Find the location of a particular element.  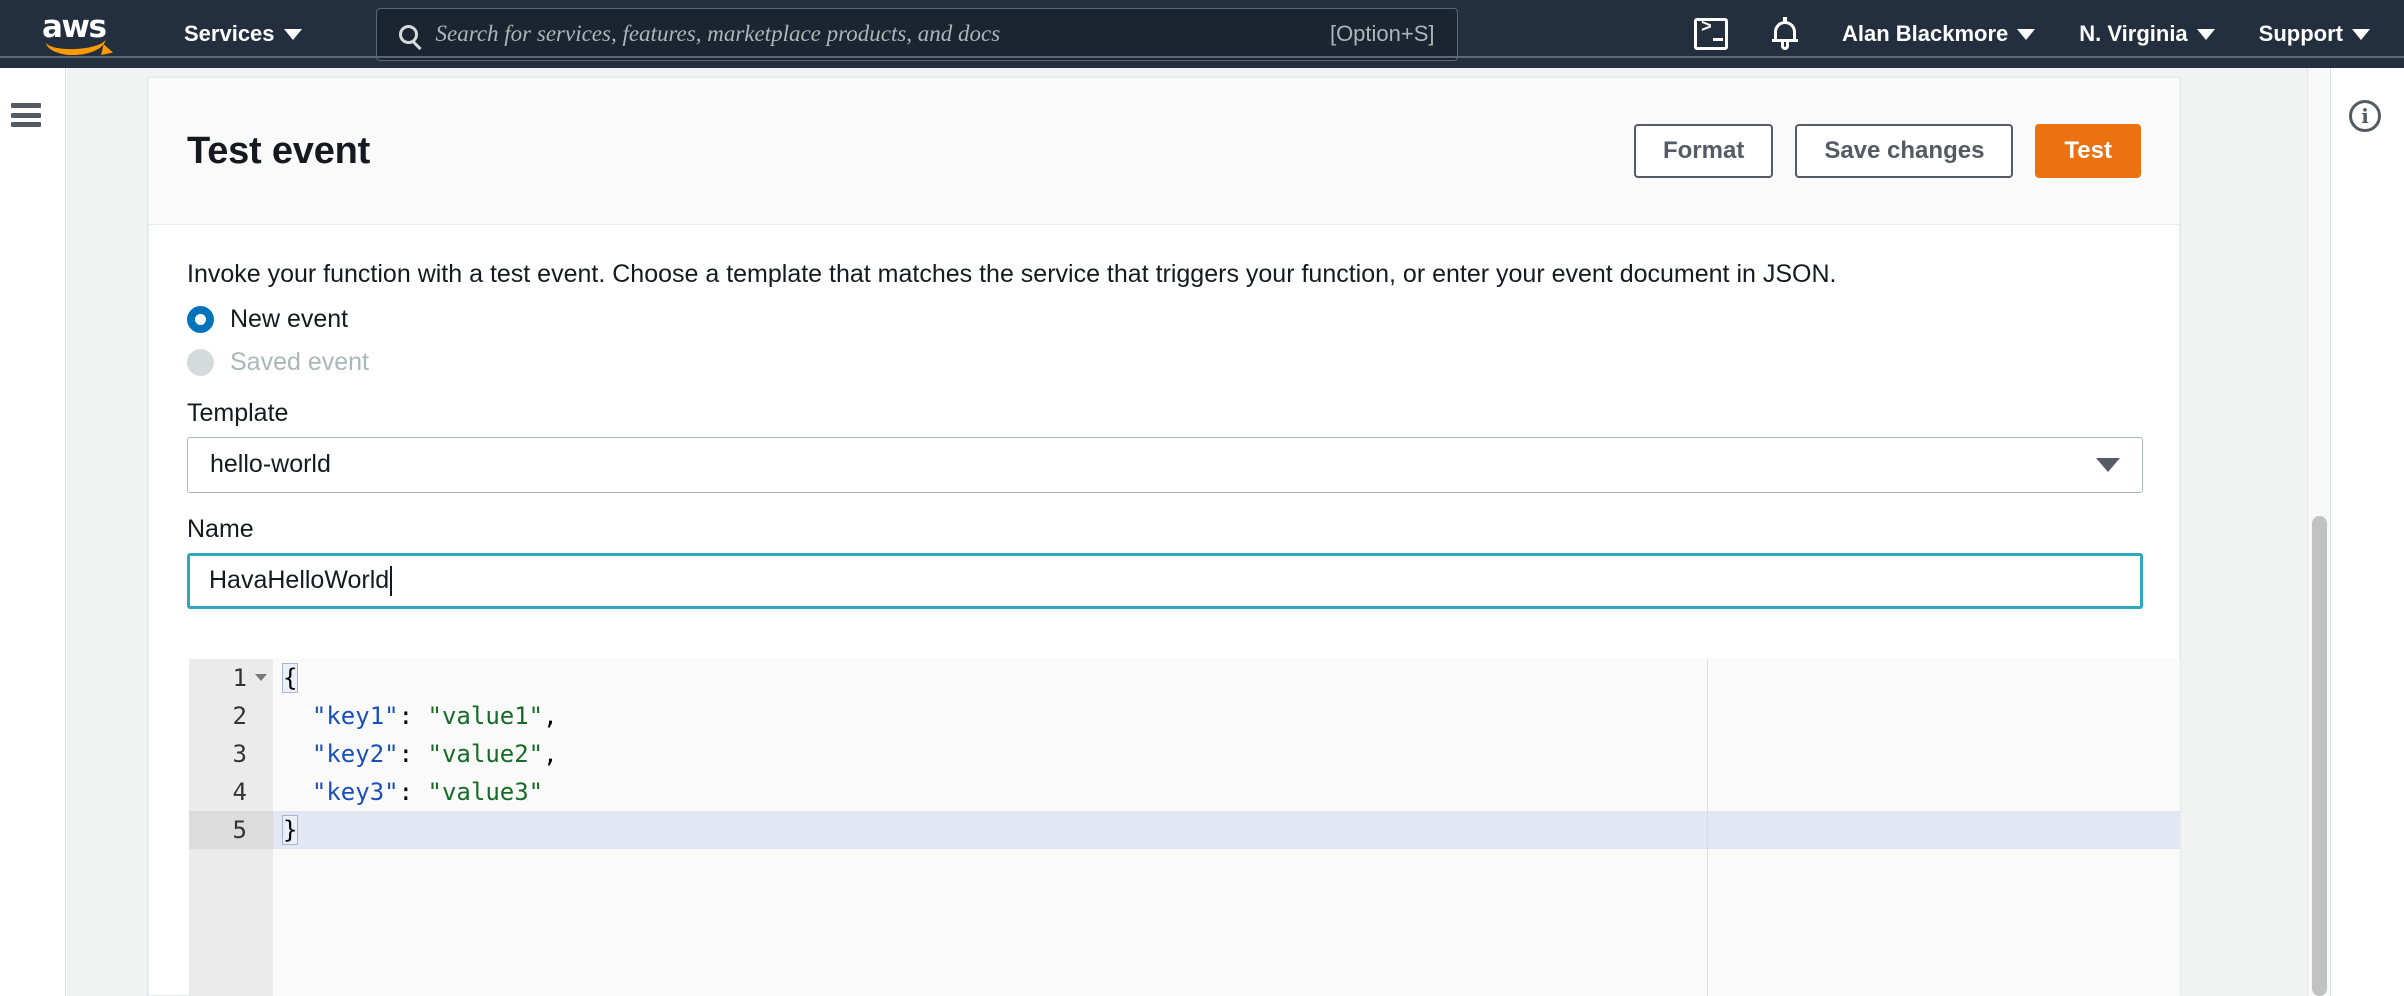

code-token: "value1" is located at coordinates (485, 716).